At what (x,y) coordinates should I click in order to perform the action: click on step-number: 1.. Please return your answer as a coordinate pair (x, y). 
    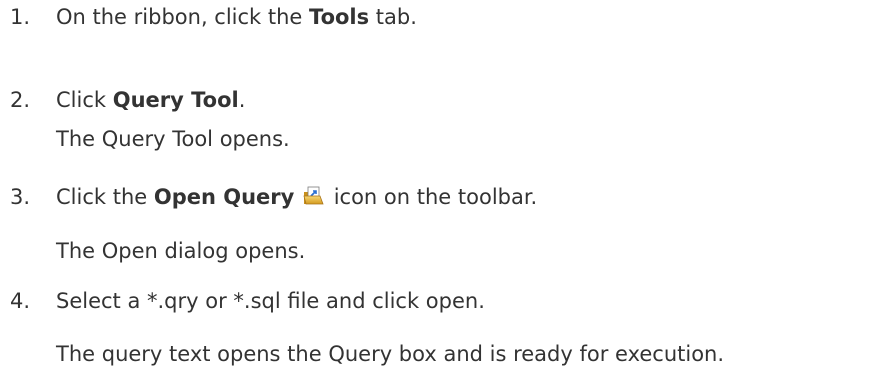
    Looking at the image, I should click on (20, 17).